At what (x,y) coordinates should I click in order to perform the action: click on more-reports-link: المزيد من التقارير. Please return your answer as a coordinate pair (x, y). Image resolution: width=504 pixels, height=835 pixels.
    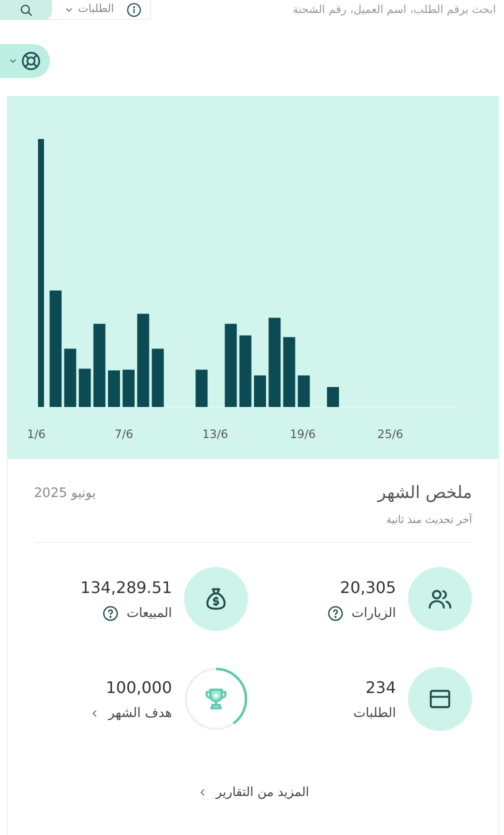
    Looking at the image, I should click on (253, 792).